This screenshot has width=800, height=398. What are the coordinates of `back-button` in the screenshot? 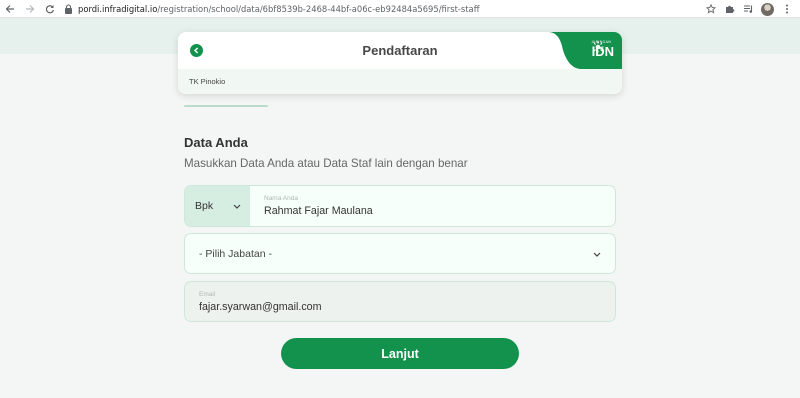 It's located at (196, 50).